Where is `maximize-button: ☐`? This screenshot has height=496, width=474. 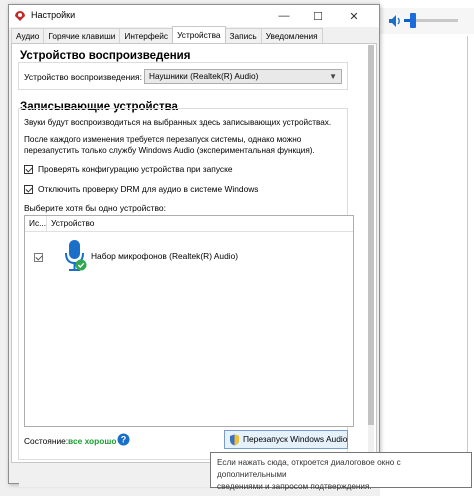
maximize-button: ☐ is located at coordinates (318, 16).